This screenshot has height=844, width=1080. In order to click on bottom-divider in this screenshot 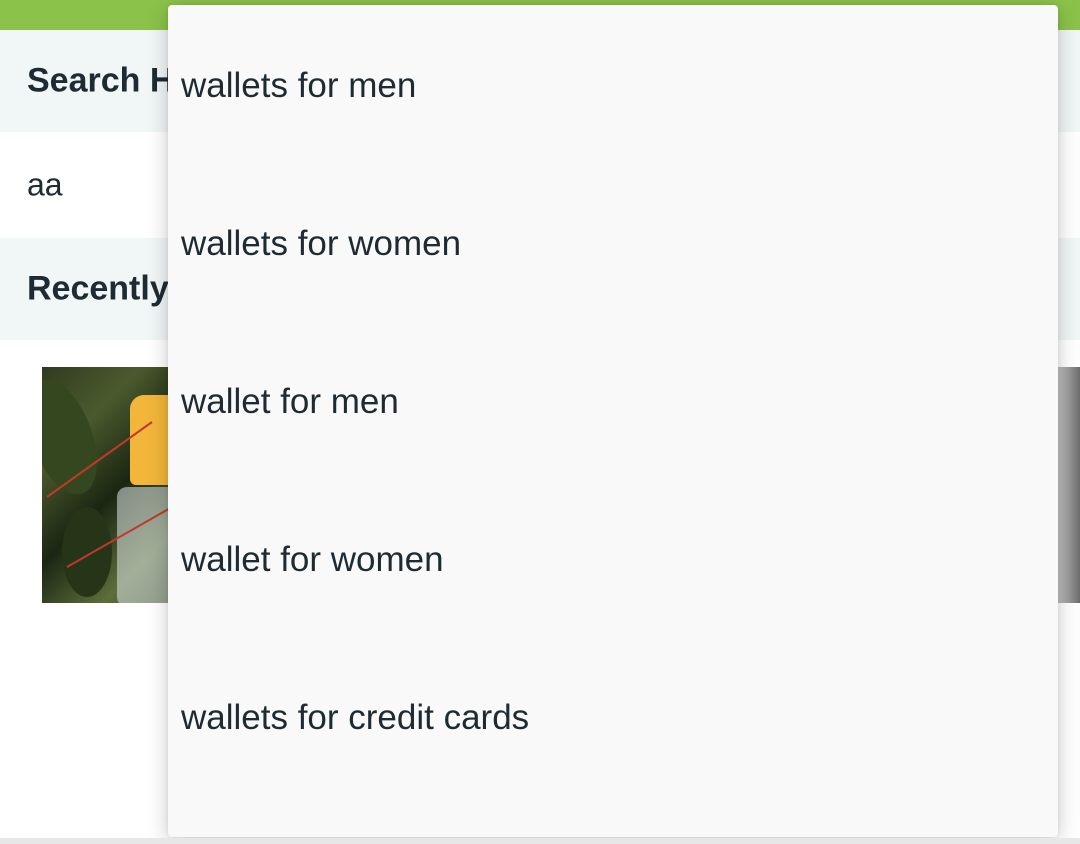, I will do `click(540, 841)`.